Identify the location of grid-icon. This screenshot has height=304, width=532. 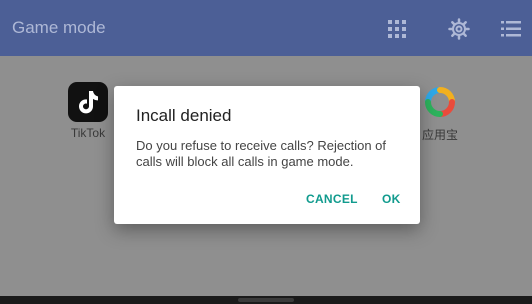
(397, 29).